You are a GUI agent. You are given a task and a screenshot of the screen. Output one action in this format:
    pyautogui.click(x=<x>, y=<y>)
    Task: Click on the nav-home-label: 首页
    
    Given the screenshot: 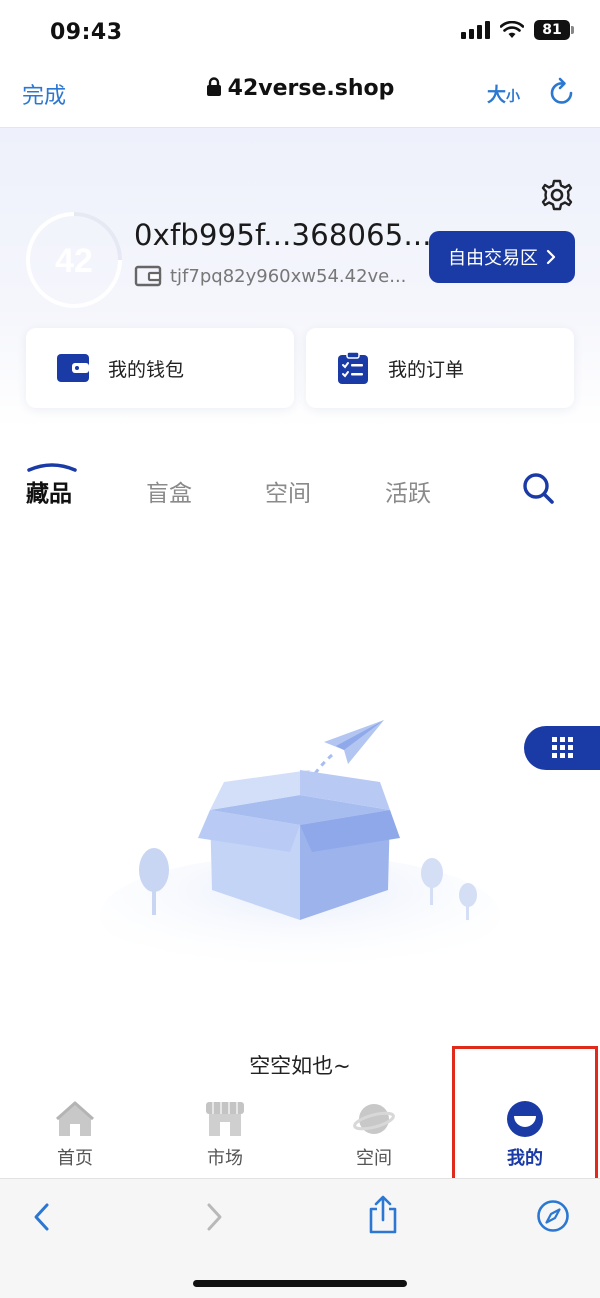 What is the action you would take?
    pyautogui.click(x=75, y=1158)
    